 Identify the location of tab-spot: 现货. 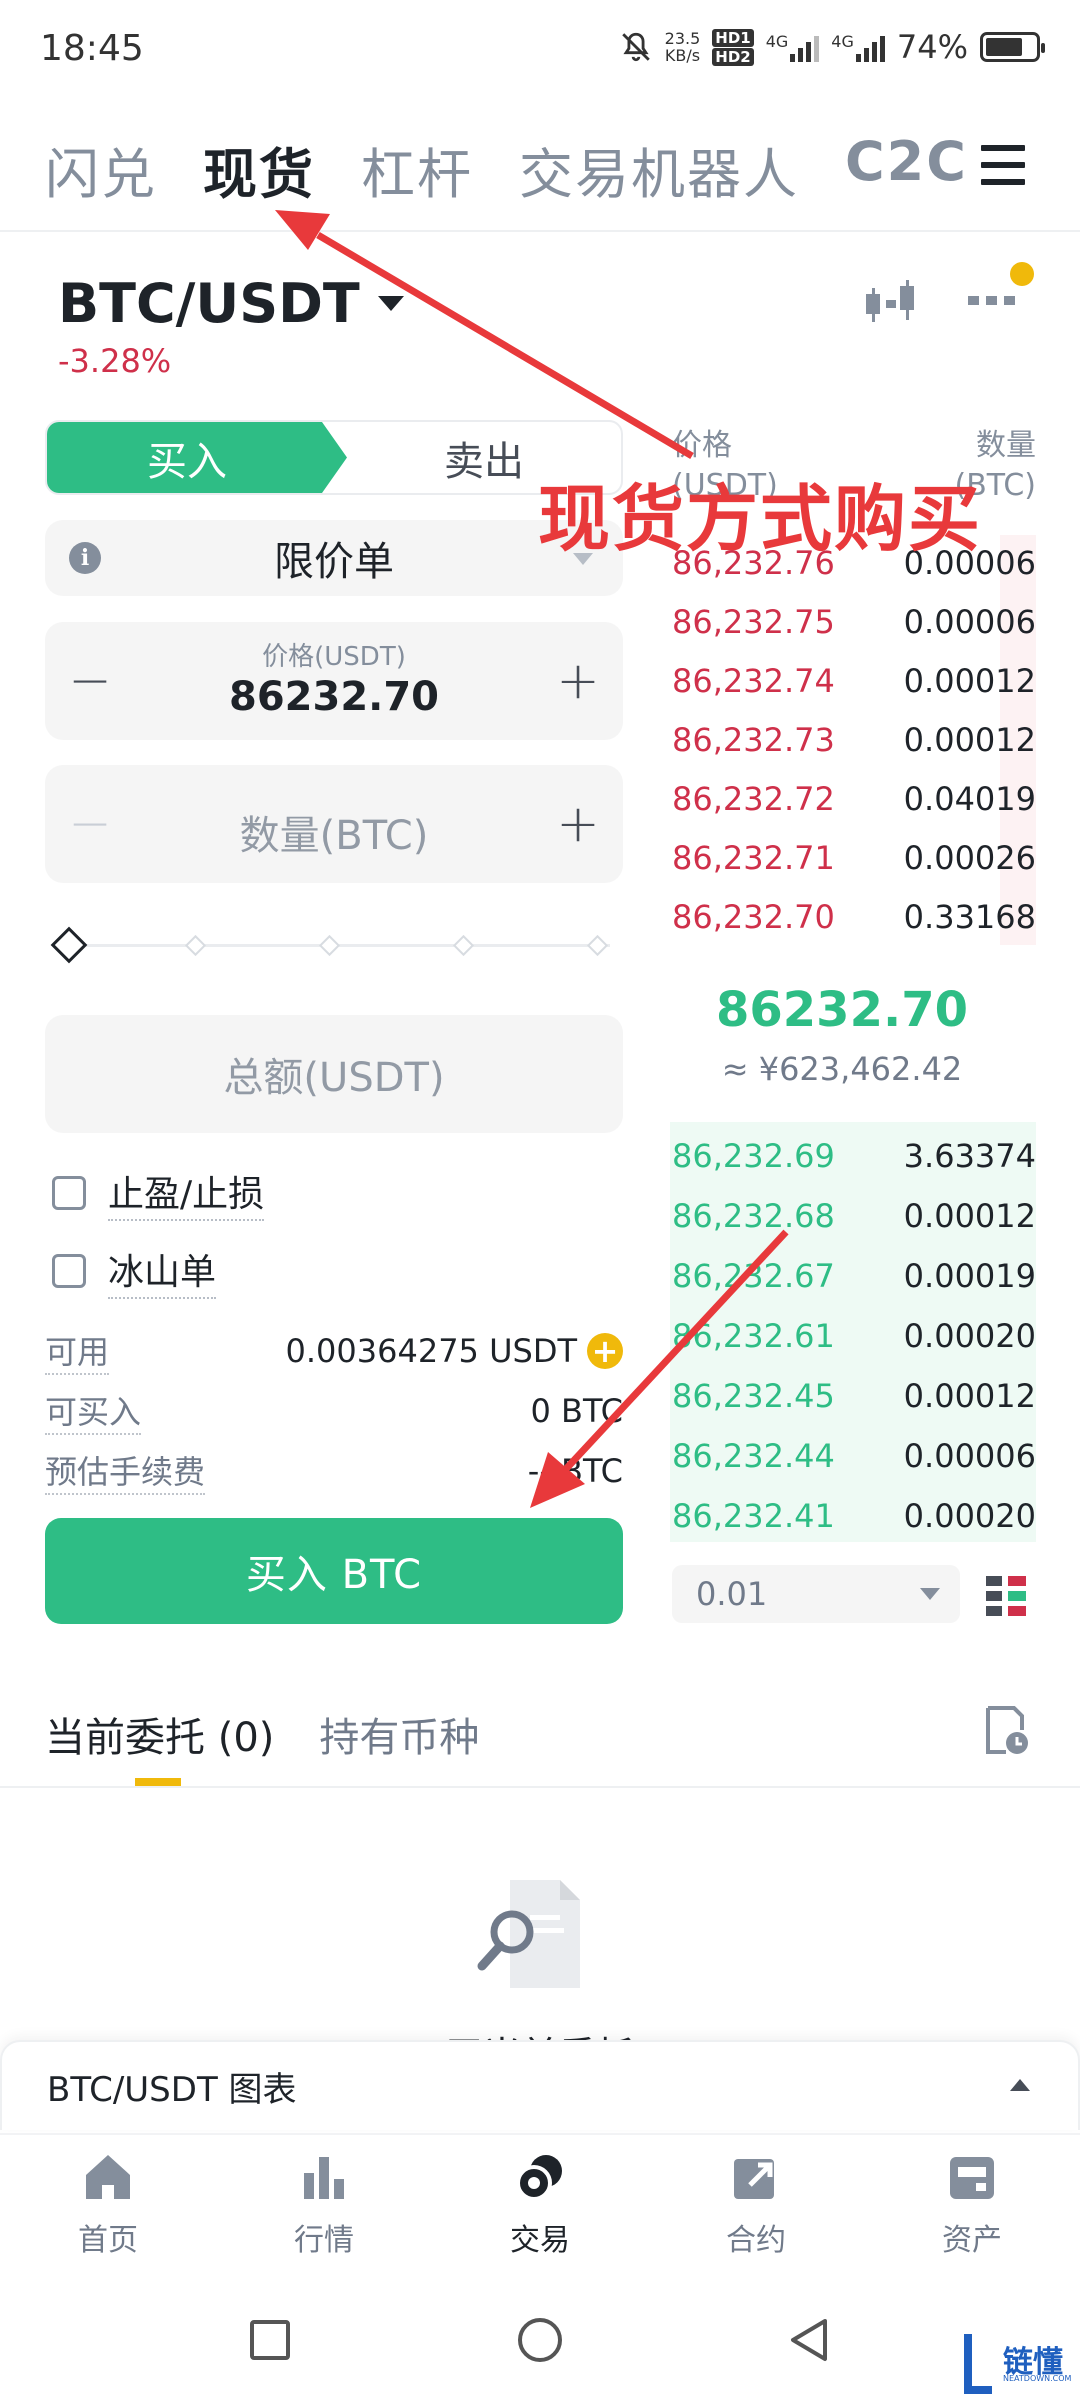
(259, 169).